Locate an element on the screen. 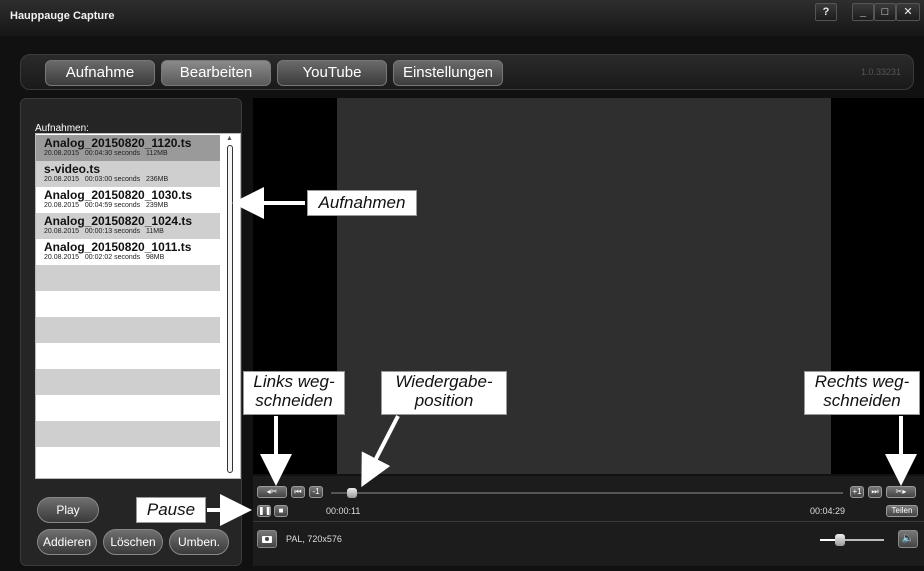 This screenshot has height=571, width=924. playhead-handle is located at coordinates (352, 493).